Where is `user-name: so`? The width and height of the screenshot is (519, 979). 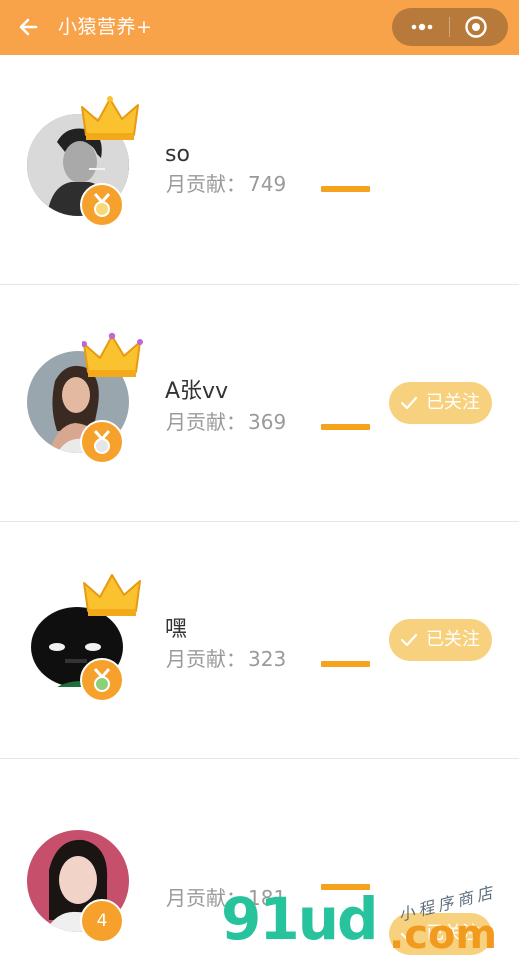
user-name: so is located at coordinates (177, 154).